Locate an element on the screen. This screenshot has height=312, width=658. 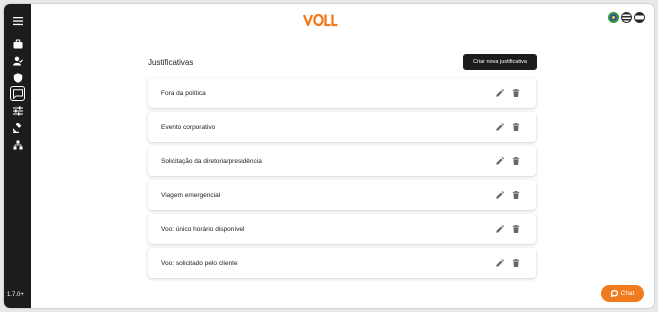
comment-icon is located at coordinates (17, 93).